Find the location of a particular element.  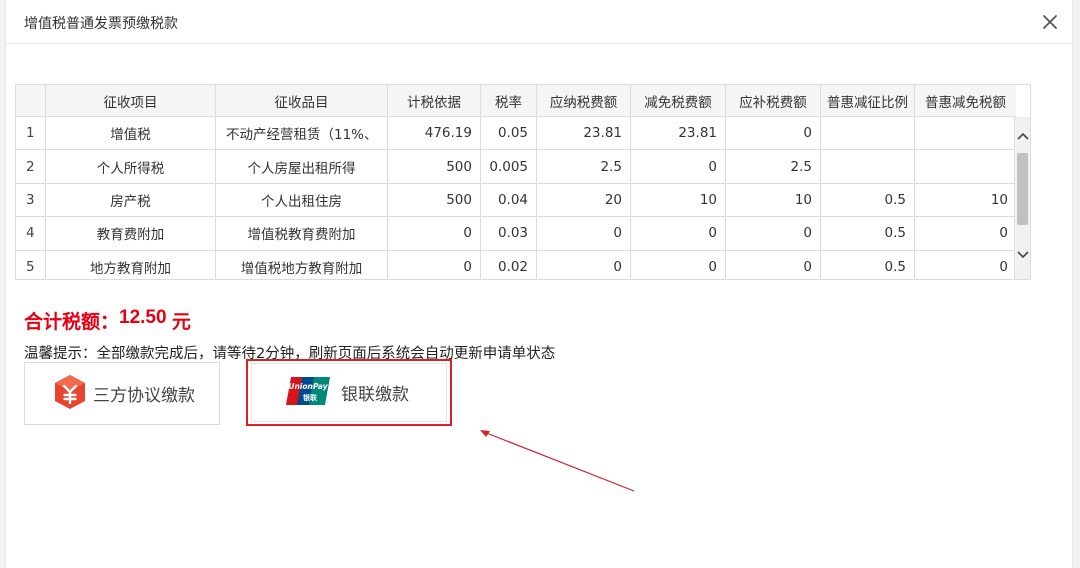

levy-category: 增值税教育费附加 is located at coordinates (302, 233).